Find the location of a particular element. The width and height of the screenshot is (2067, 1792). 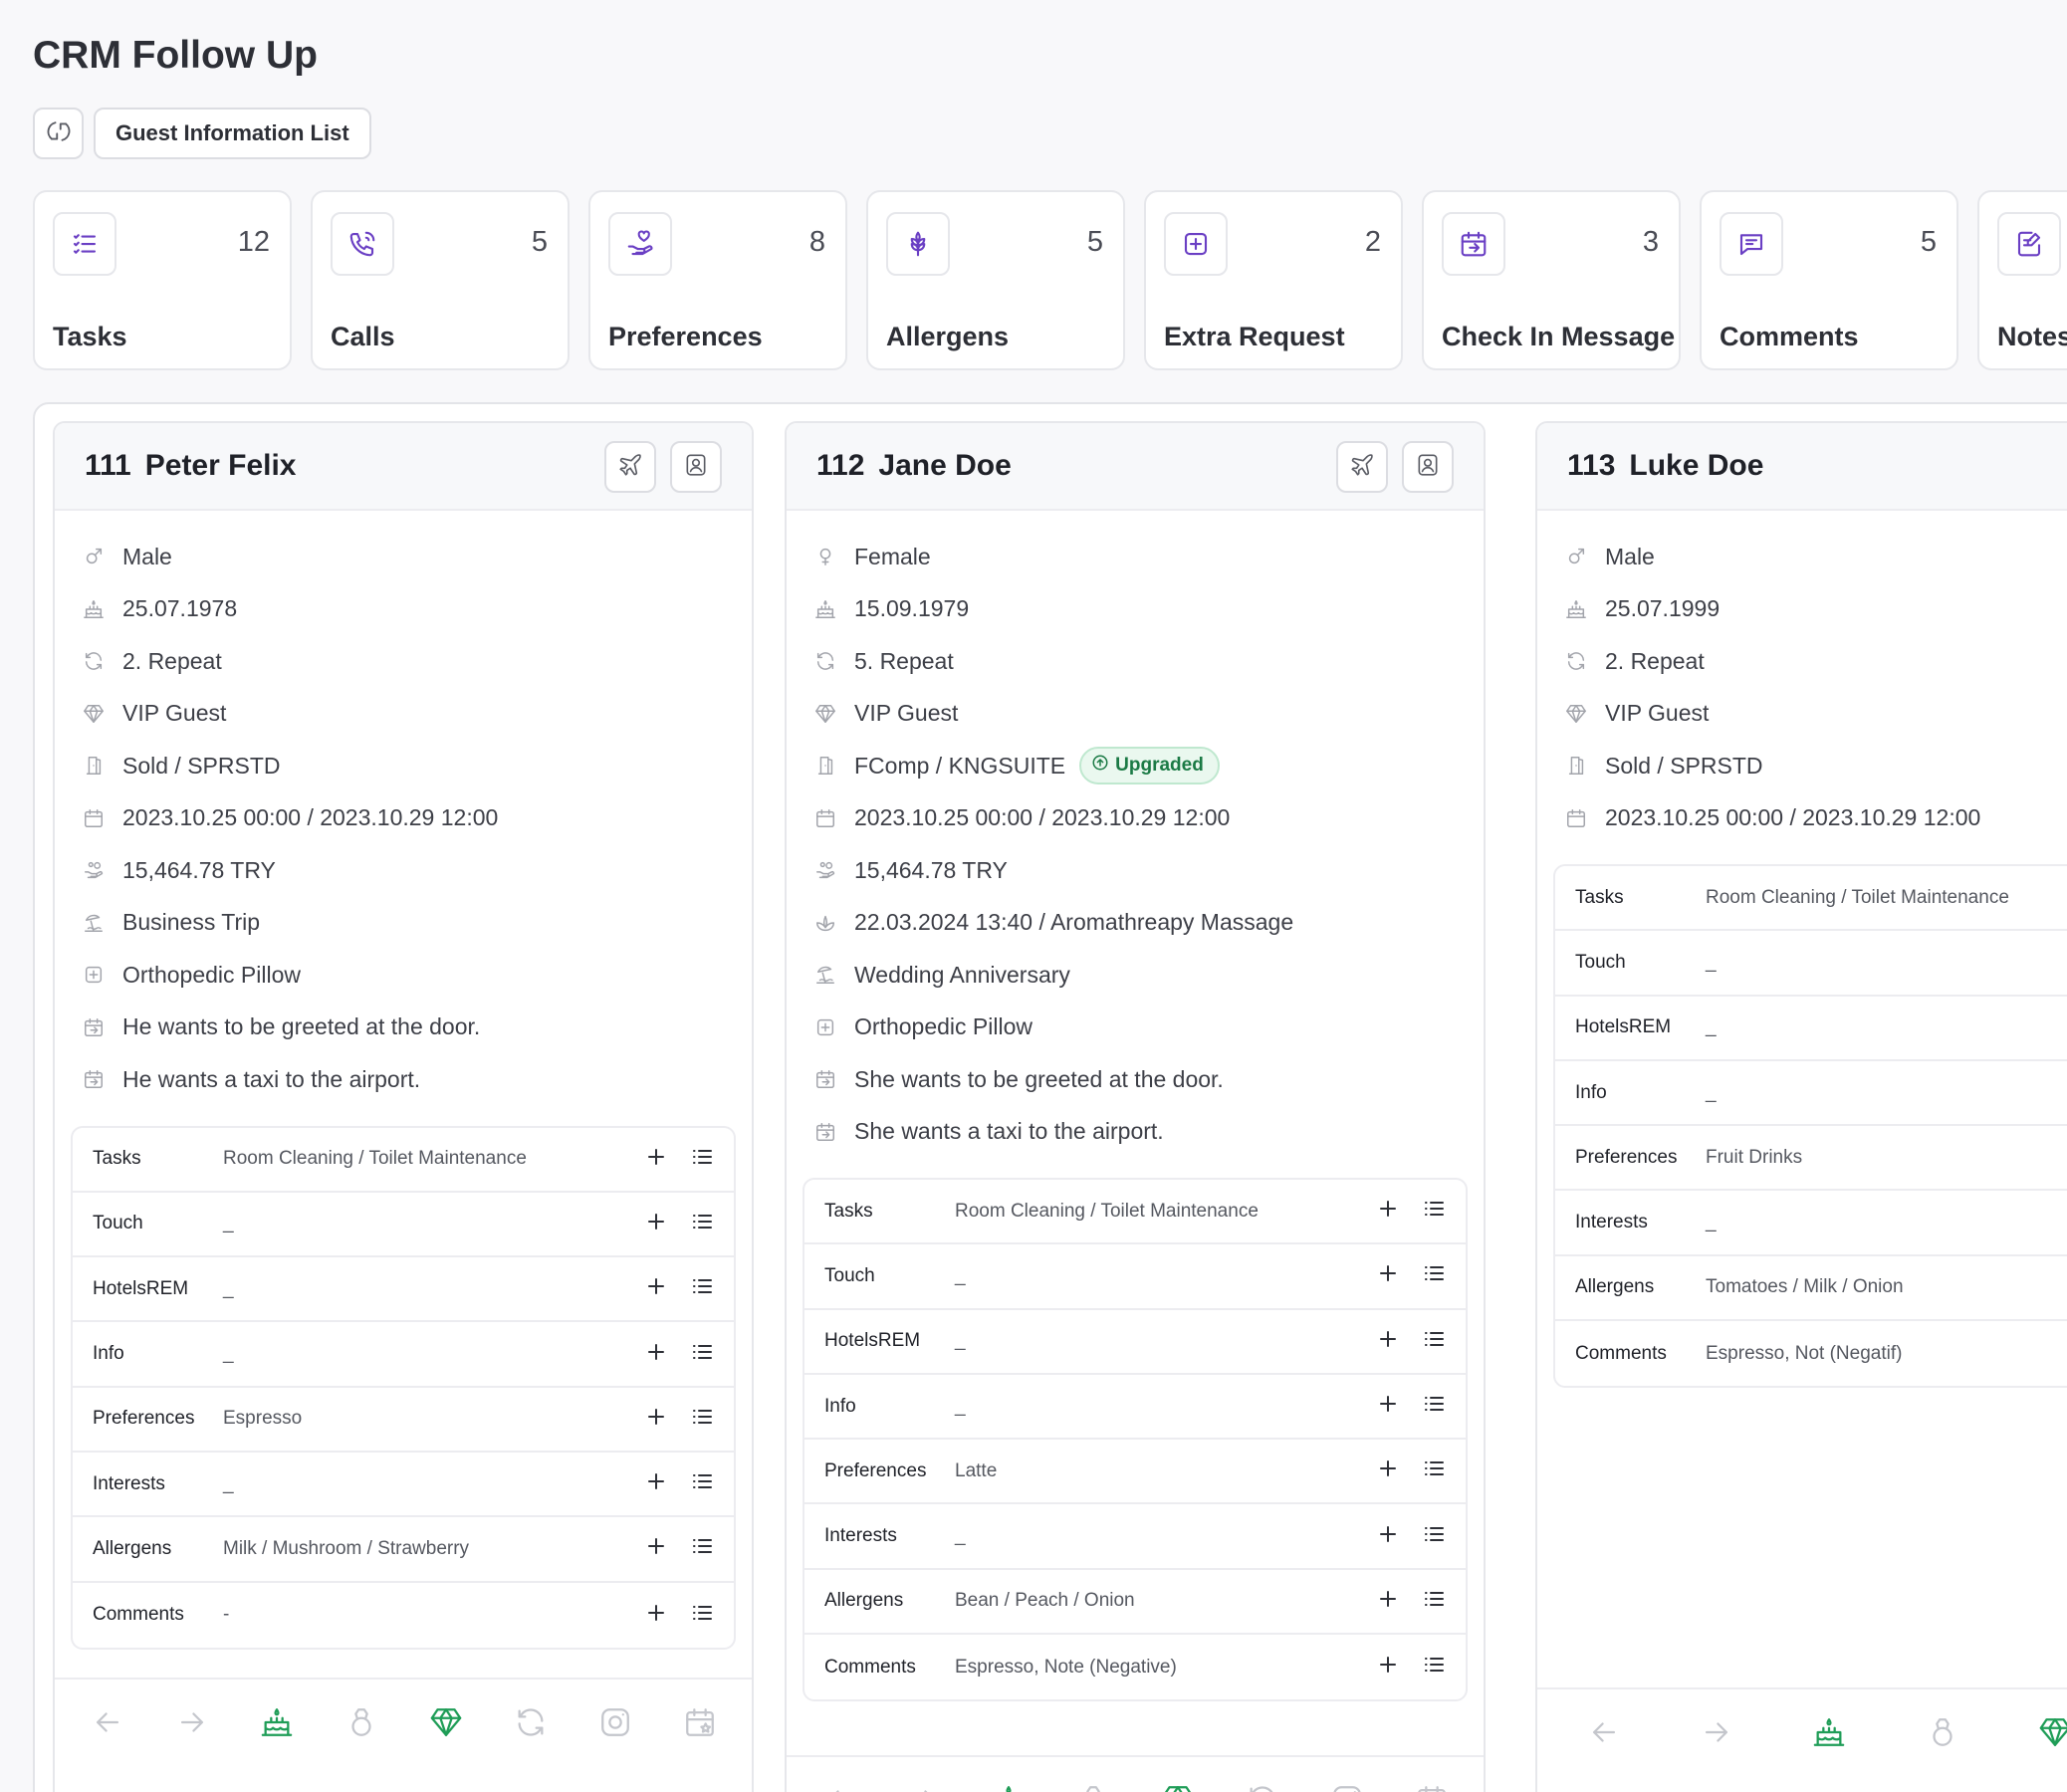

message-icon is located at coordinates (1751, 244).